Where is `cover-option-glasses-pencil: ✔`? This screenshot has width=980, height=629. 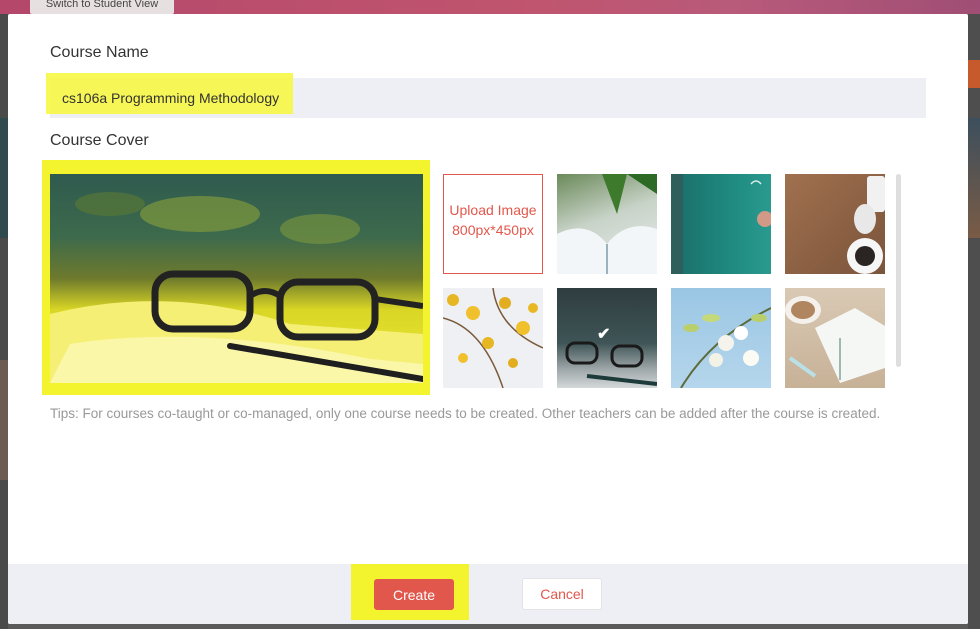 cover-option-glasses-pencil: ✔ is located at coordinates (607, 338).